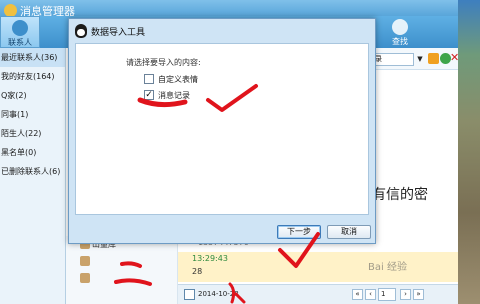 The width and height of the screenshot is (480, 304). I want to click on import-prompt: 请选择要导入的内容:, so click(163, 62).